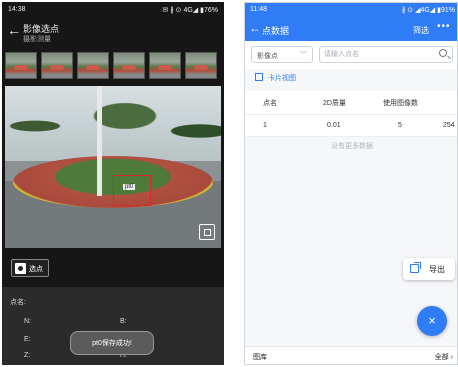 Image resolution: width=458 pixels, height=367 pixels. I want to click on status-time: 14:38, so click(17, 9).